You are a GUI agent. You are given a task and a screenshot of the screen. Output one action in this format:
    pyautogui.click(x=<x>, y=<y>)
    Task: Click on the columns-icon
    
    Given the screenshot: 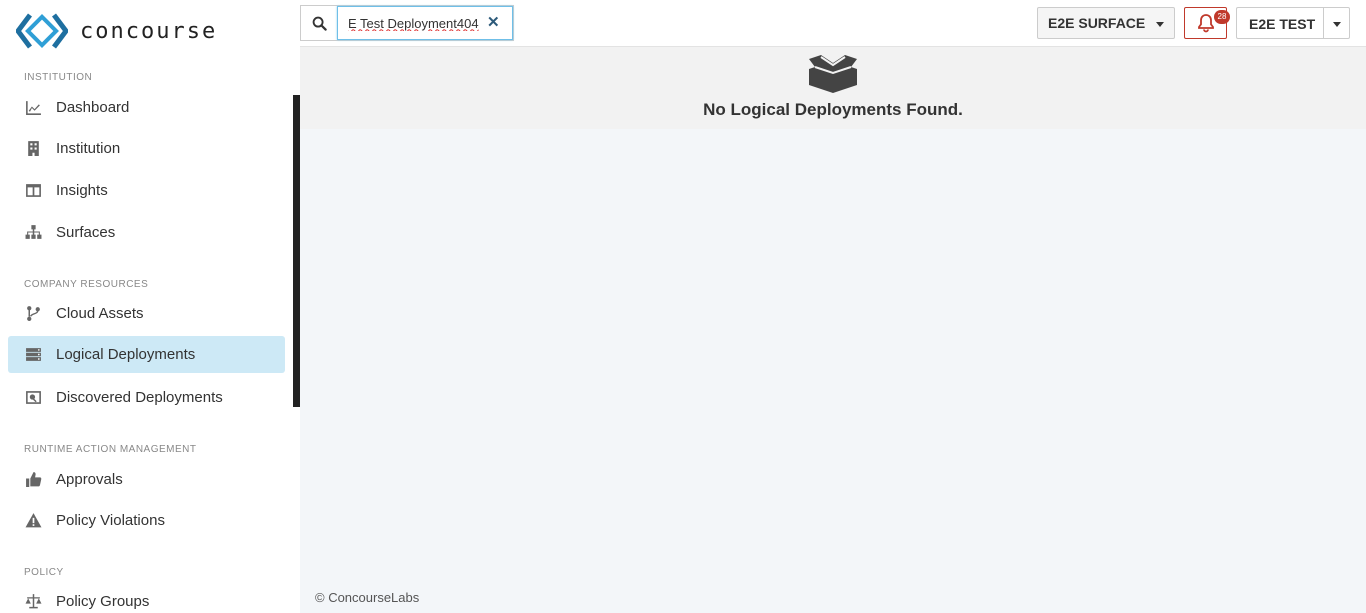 What is the action you would take?
    pyautogui.click(x=33, y=191)
    